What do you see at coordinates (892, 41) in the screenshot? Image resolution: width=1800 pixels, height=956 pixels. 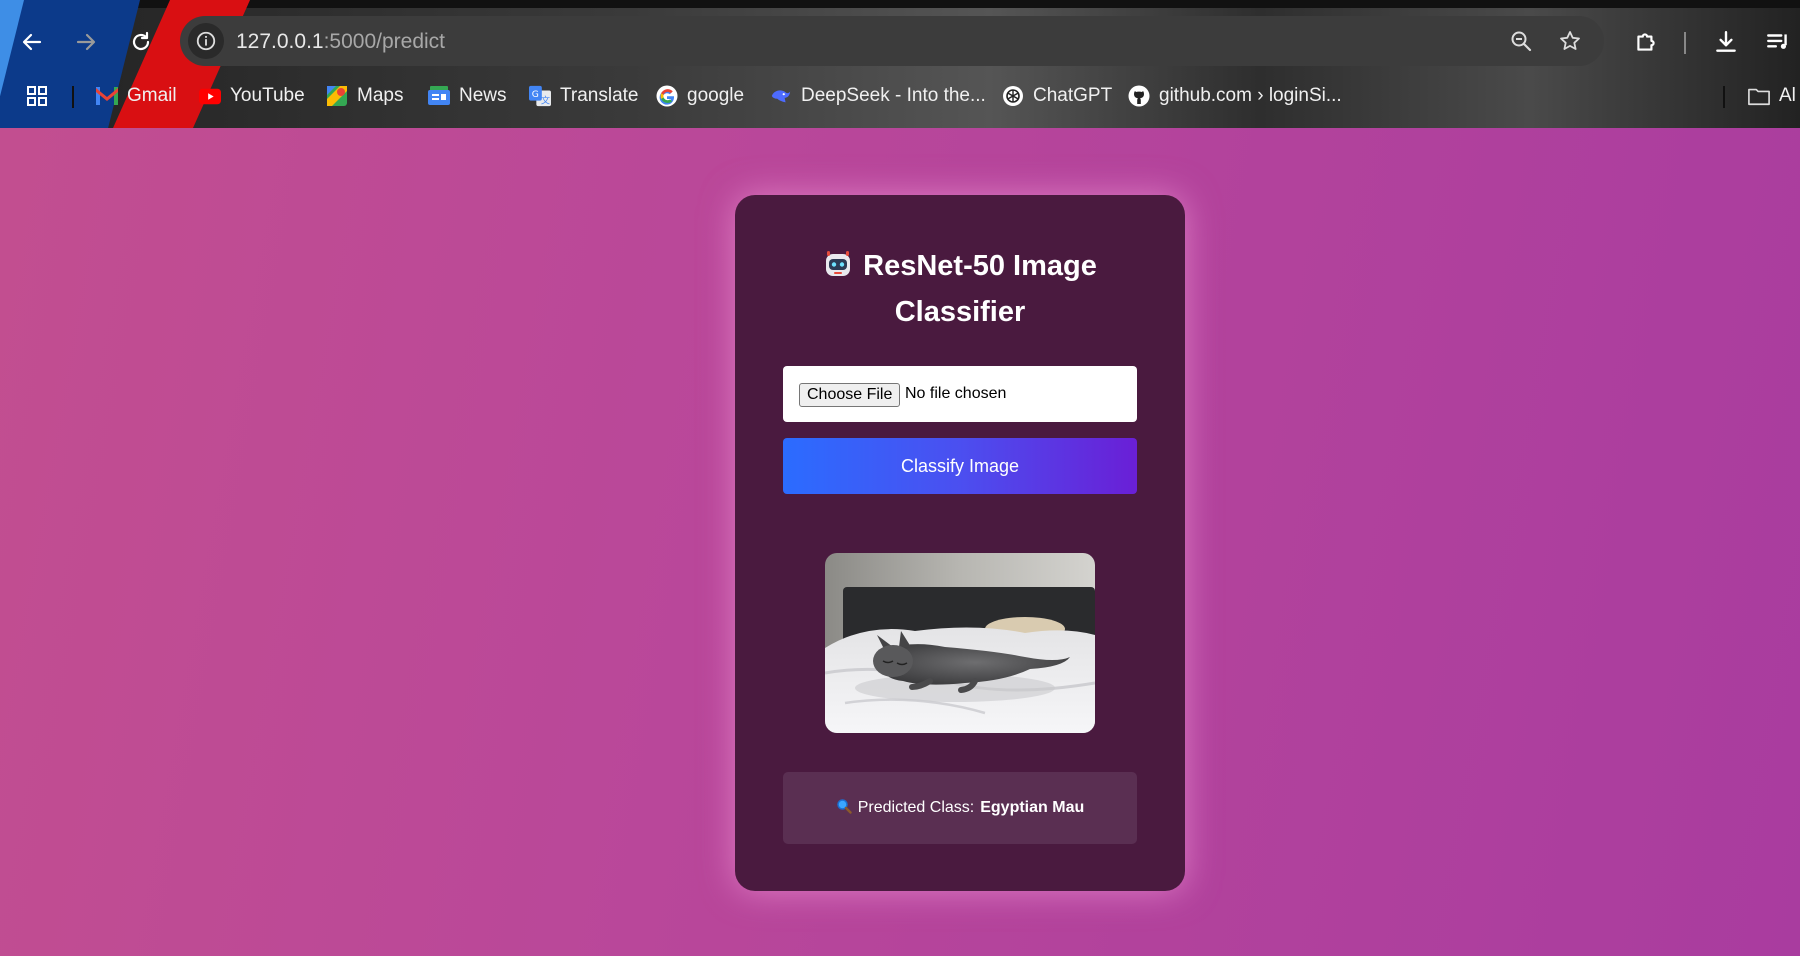 I see `address-bar: 127.0.0.1:5000/predict` at bounding box center [892, 41].